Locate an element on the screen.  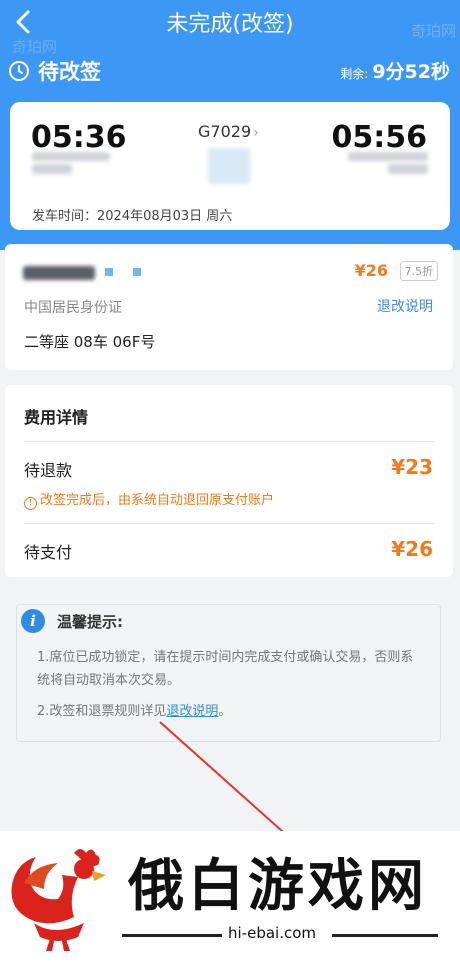
train-number-link: G7029 › is located at coordinates (228, 131).